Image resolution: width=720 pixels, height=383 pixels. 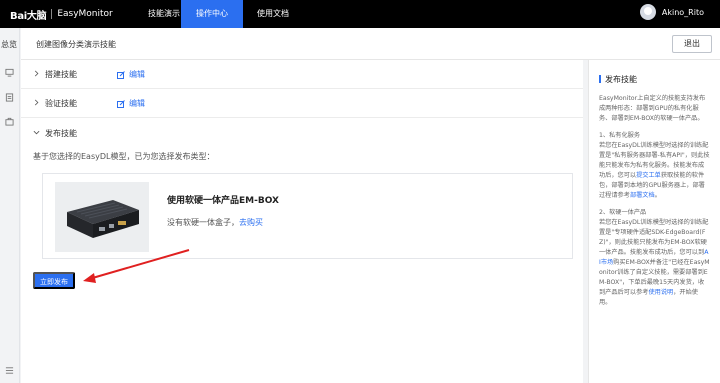 I want to click on sidebar-overview: 总览, so click(x=9, y=44).